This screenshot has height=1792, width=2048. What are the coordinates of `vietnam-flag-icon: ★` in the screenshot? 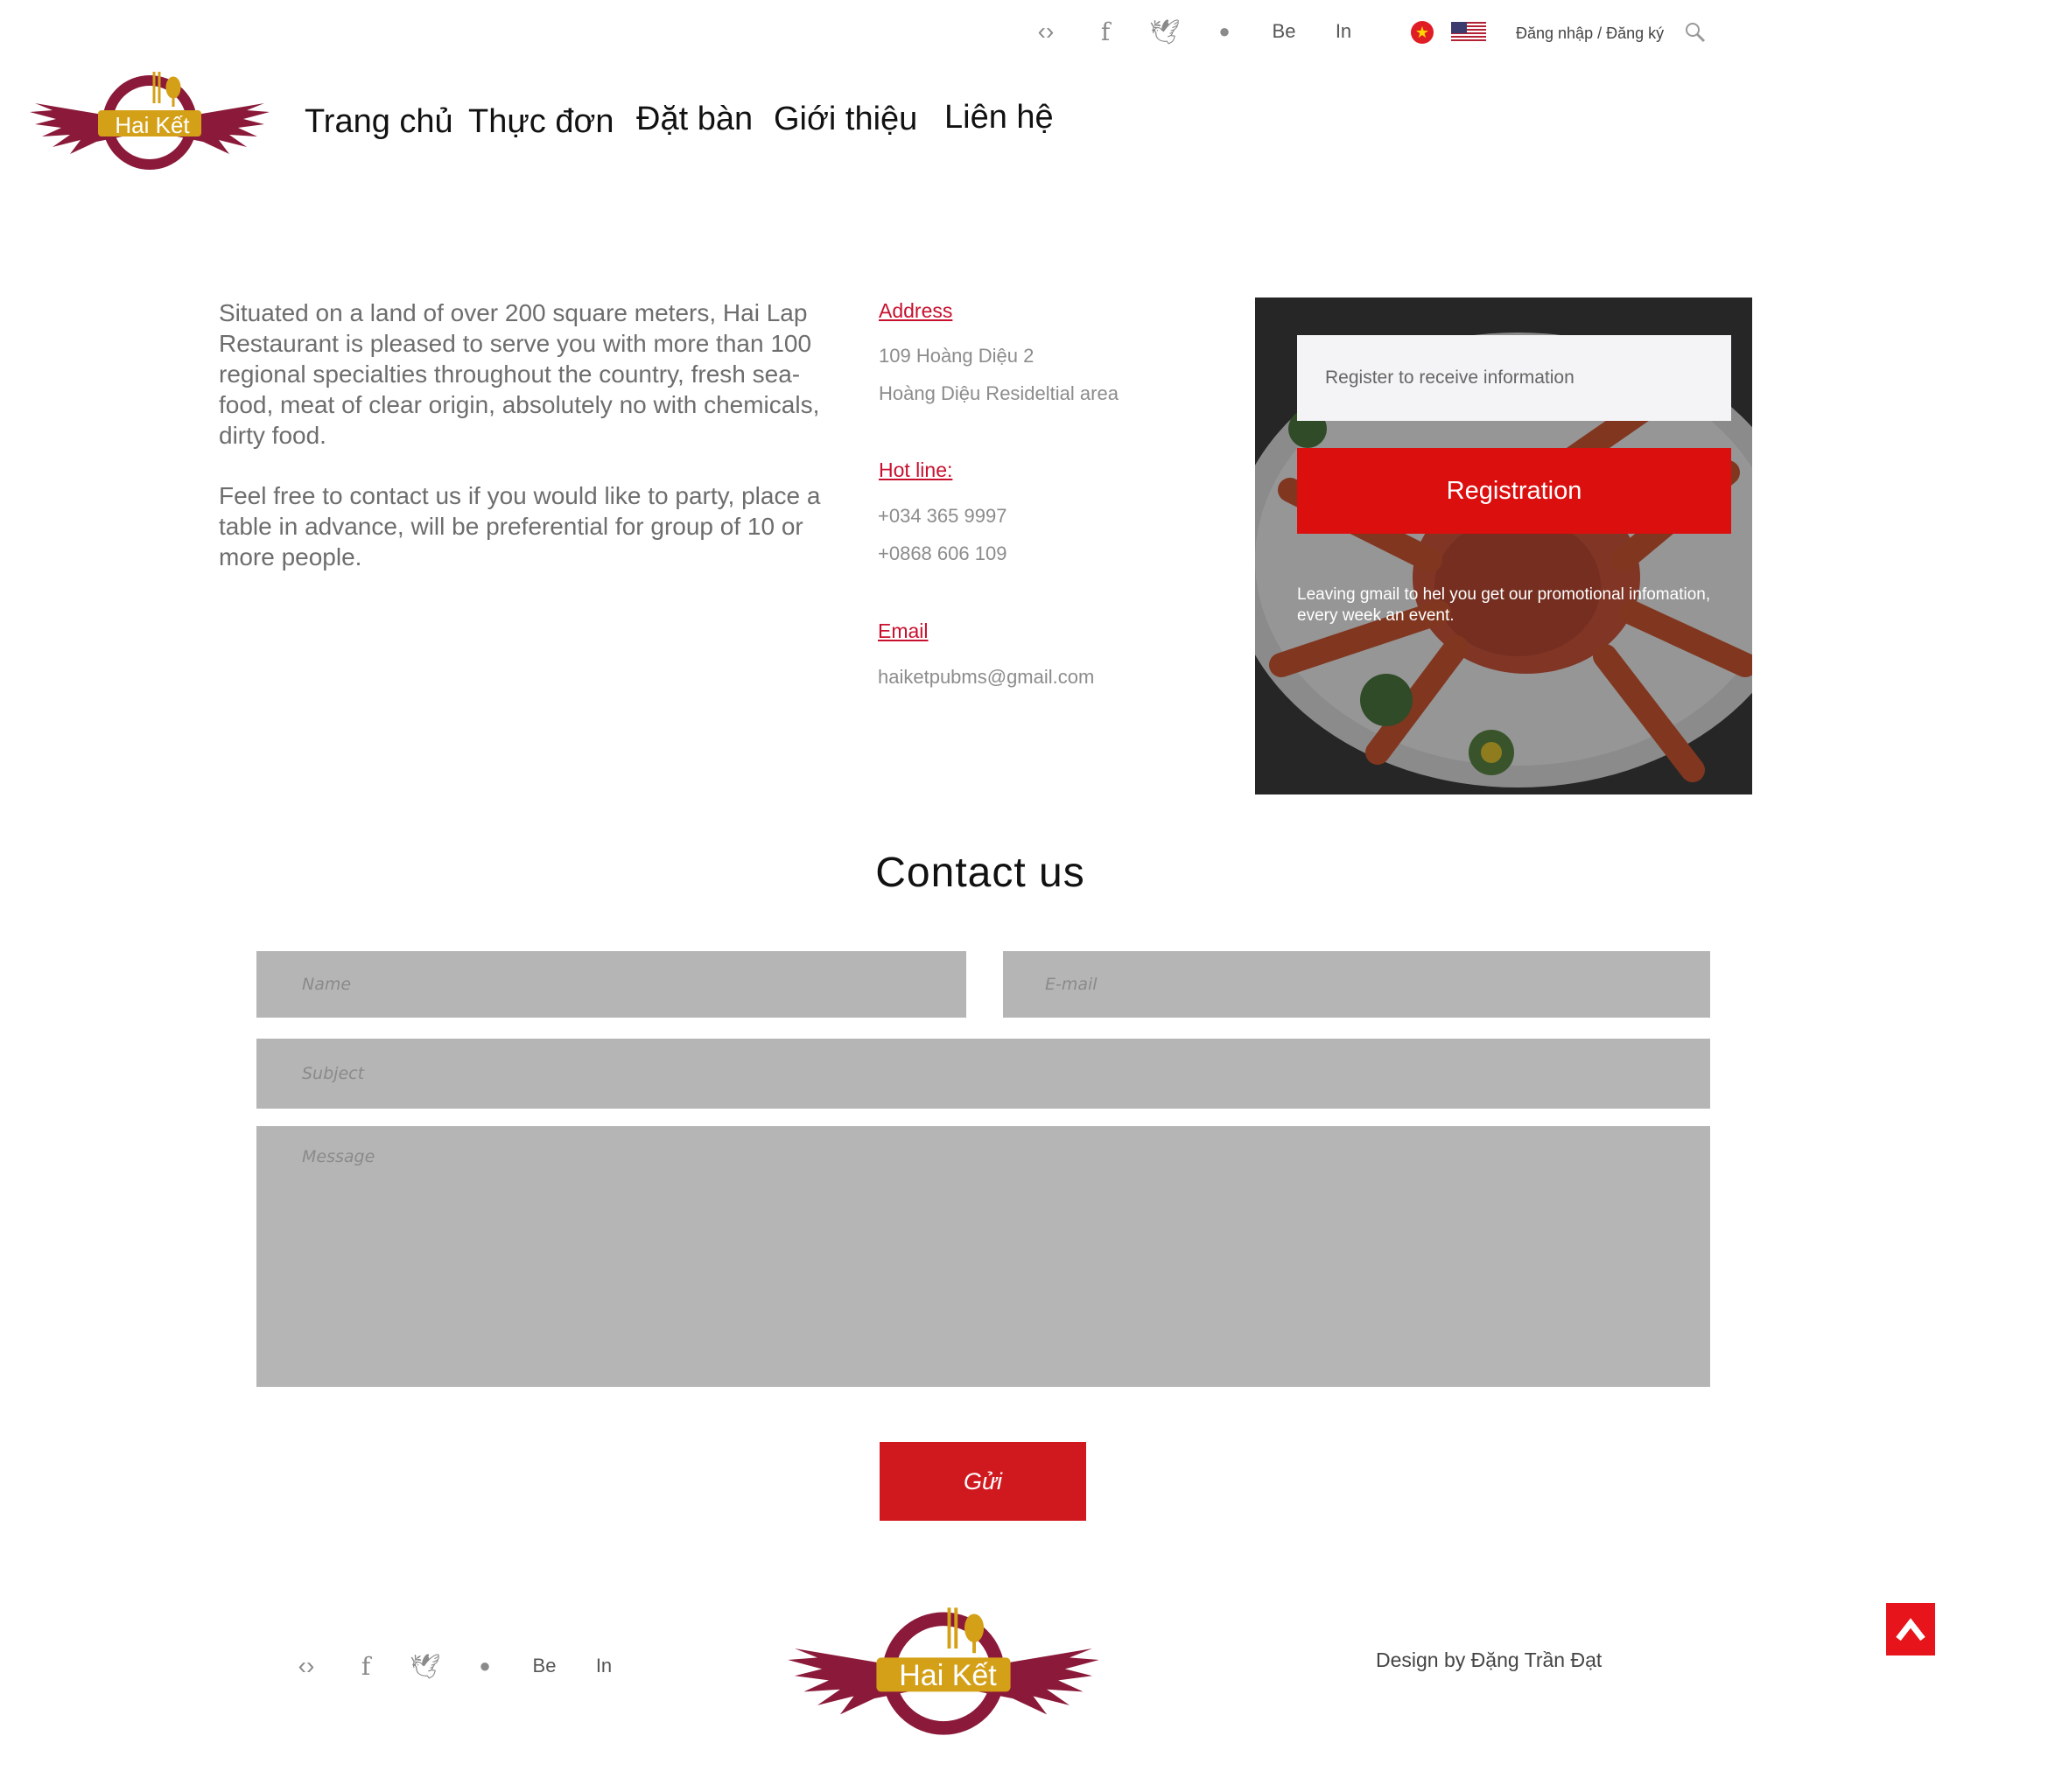 It's located at (1422, 32).